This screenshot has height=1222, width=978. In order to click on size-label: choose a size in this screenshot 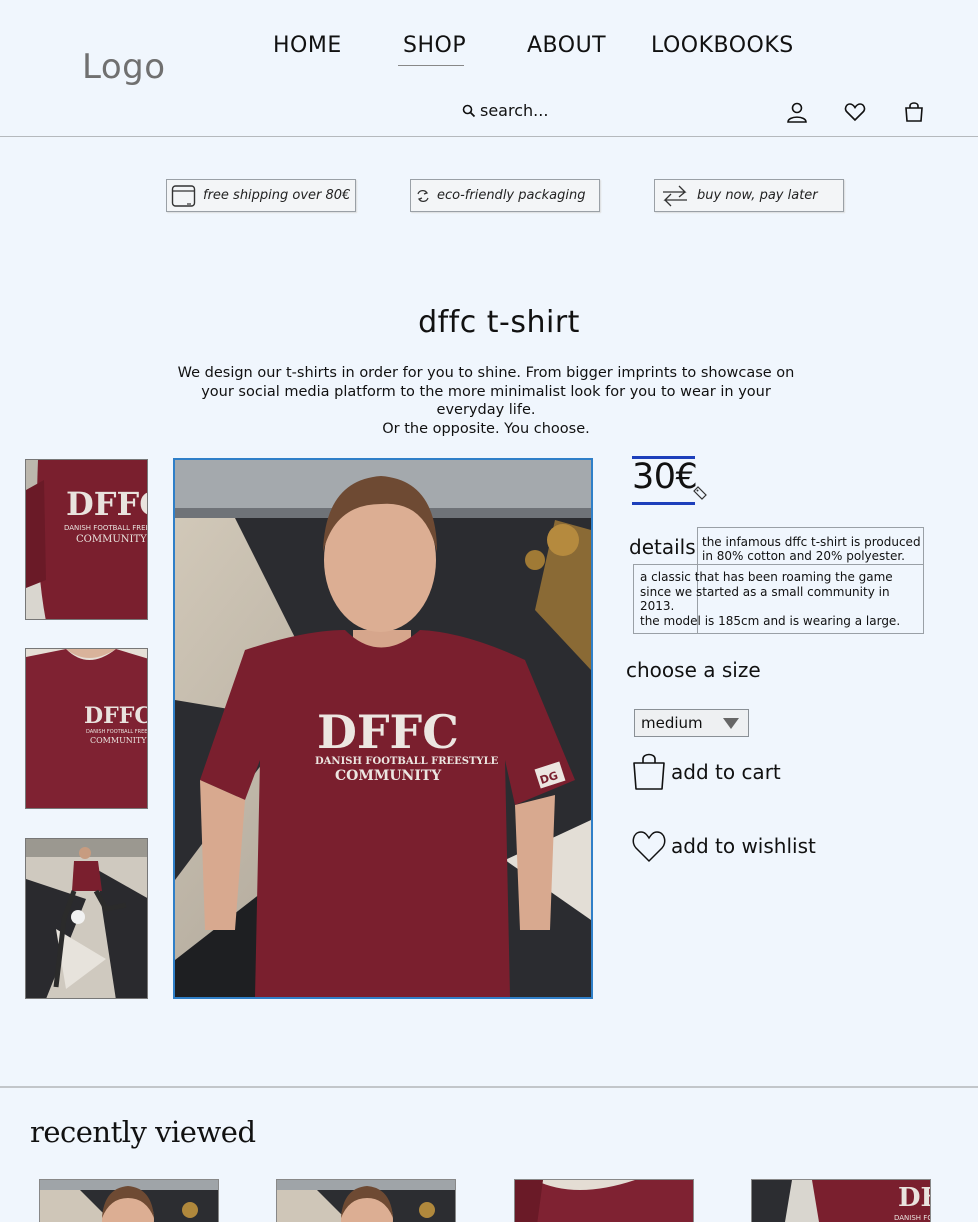, I will do `click(693, 670)`.